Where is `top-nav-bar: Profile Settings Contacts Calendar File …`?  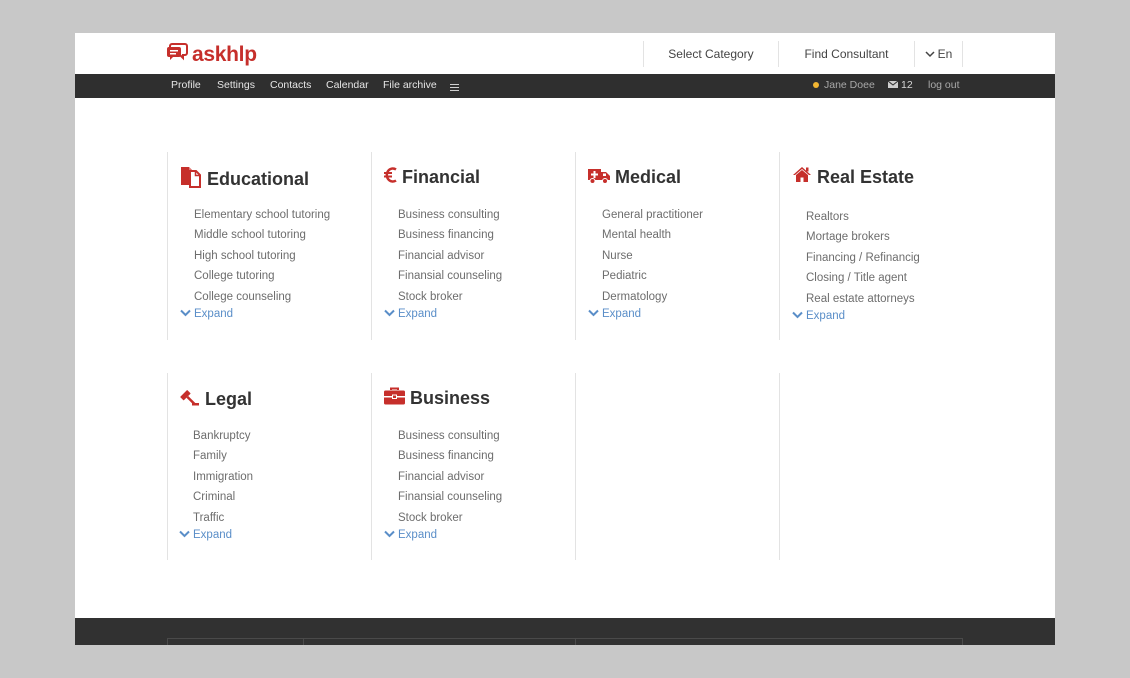 top-nav-bar: Profile Settings Contacts Calendar File … is located at coordinates (565, 86).